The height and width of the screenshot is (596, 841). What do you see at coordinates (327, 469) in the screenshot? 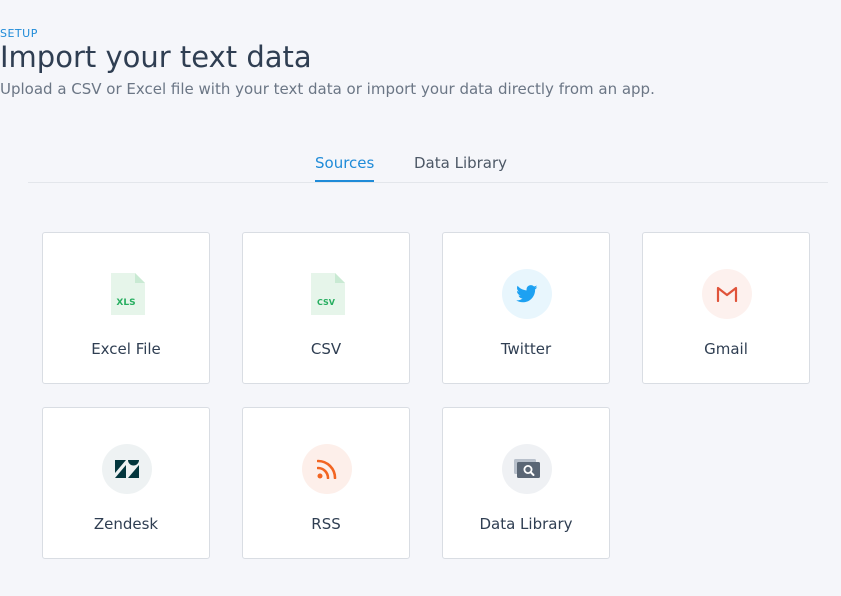
I see `rss-icon` at bounding box center [327, 469].